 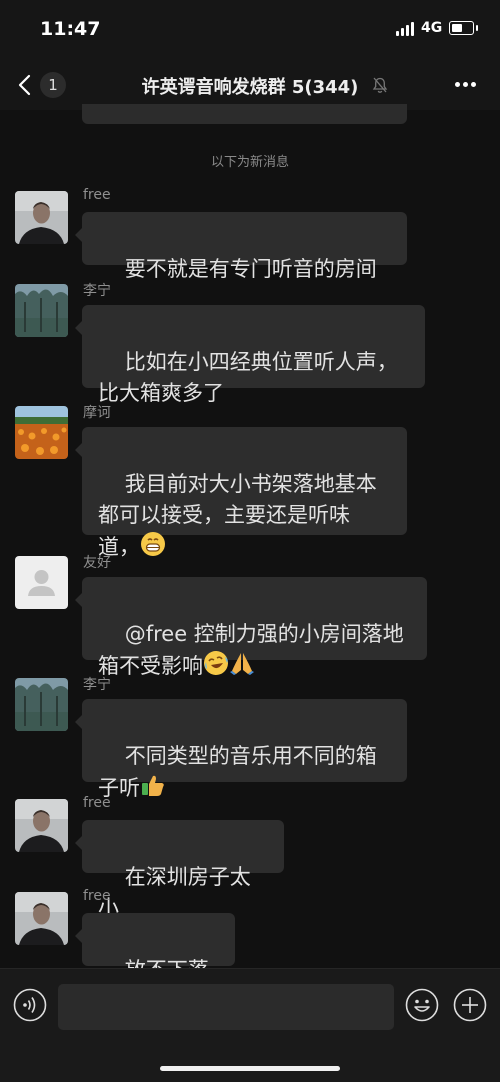 What do you see at coordinates (249, 162) in the screenshot?
I see `new-messages-divider: 以下为新消息` at bounding box center [249, 162].